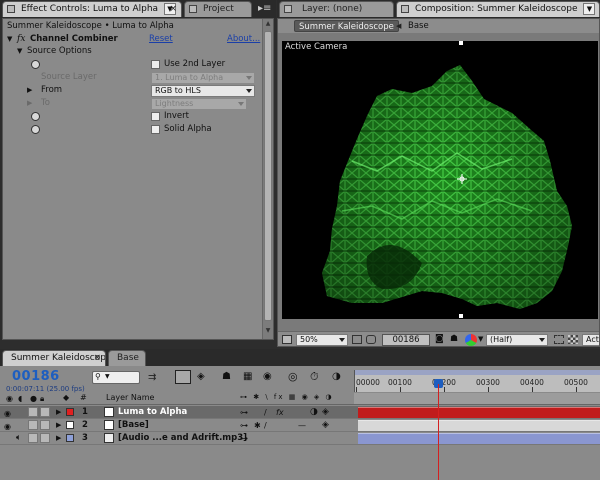  What do you see at coordinates (155, 64) in the screenshot?
I see `use-2nd-layer-checkbox` at bounding box center [155, 64].